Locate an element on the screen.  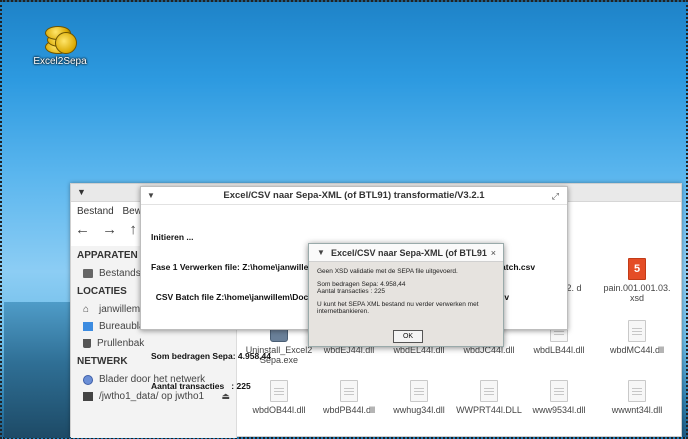
network-icon is located at coordinates (88, 379).